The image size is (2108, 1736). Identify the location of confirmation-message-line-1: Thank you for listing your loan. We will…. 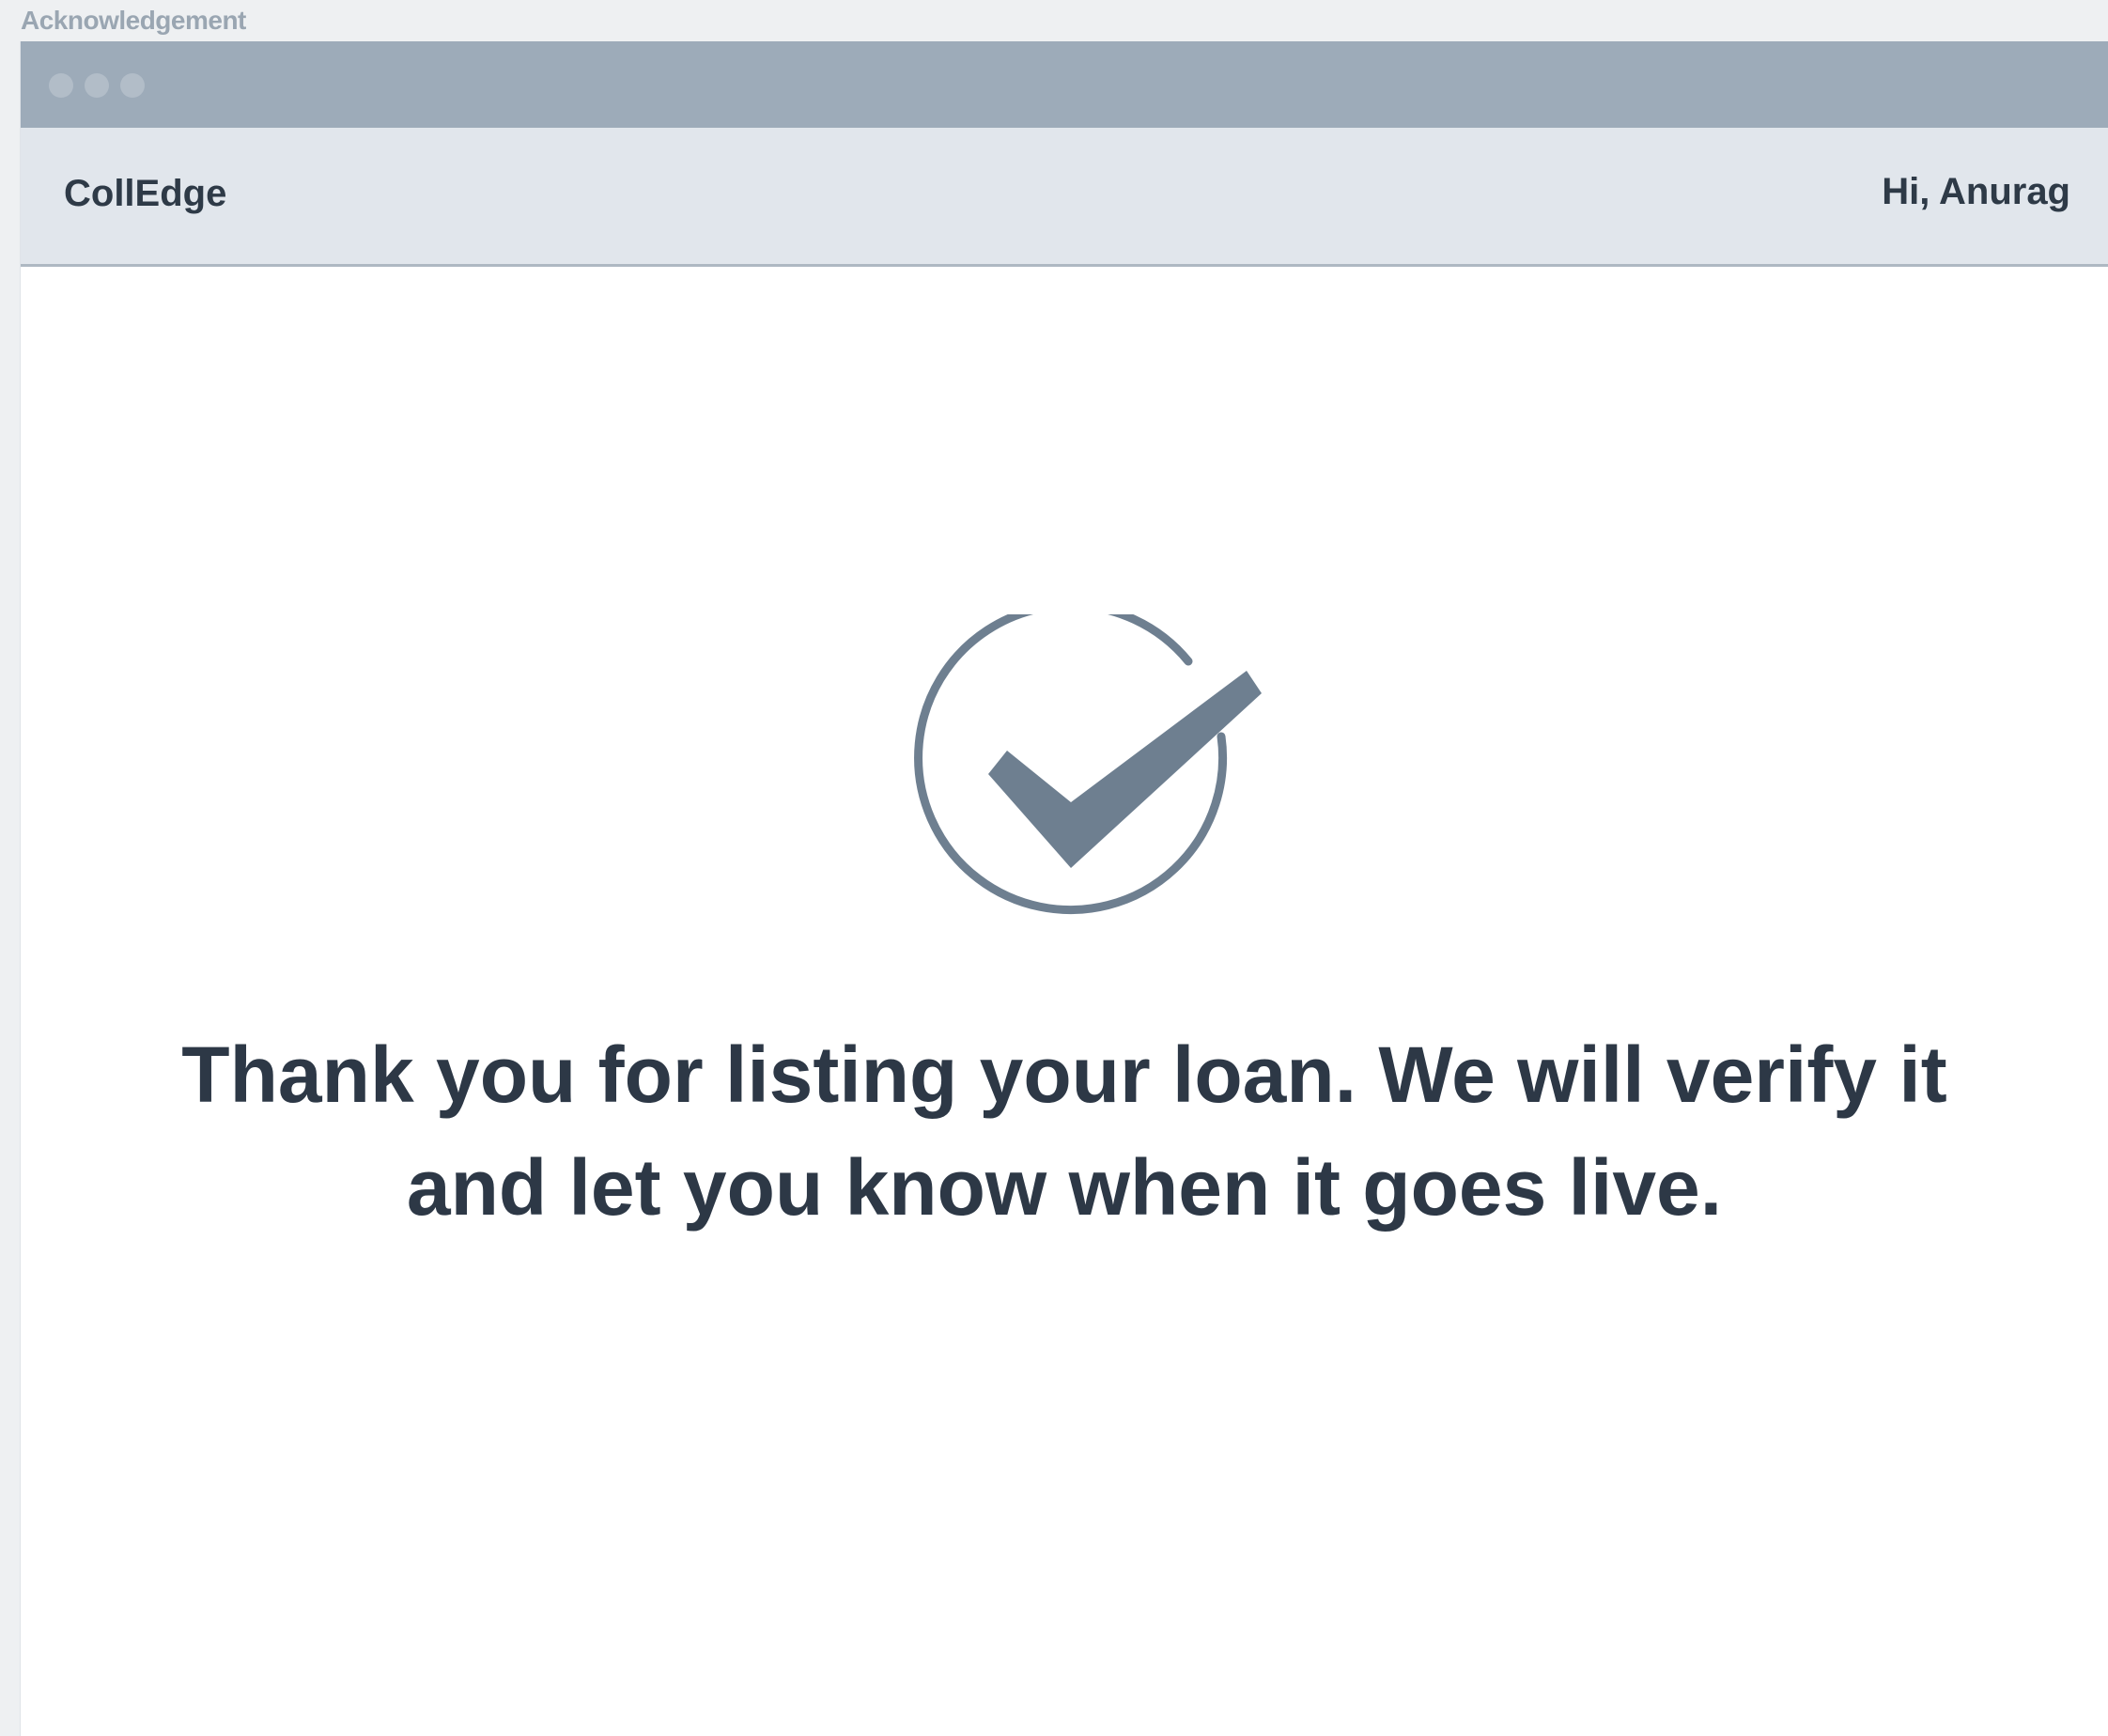
(1064, 1075).